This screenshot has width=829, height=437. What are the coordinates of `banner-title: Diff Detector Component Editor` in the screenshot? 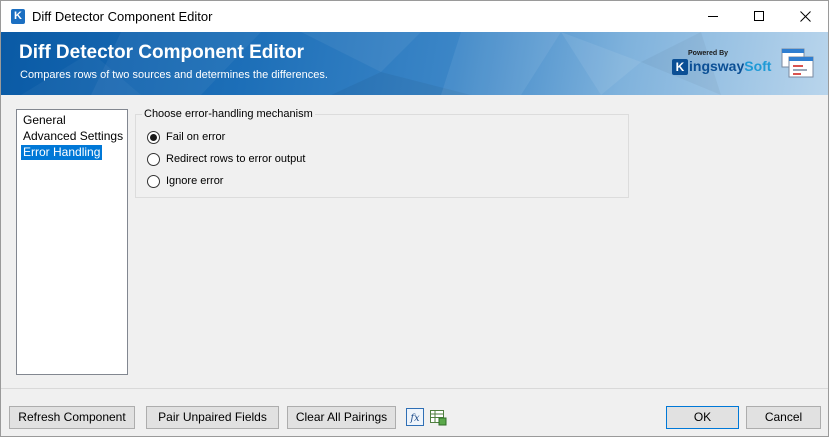 It's located at (161, 52).